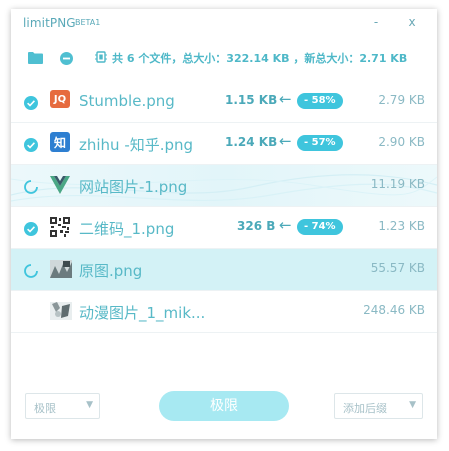 The width and height of the screenshot is (449, 451). What do you see at coordinates (62, 406) in the screenshot?
I see `compression-mode-select: 极限 ▼` at bounding box center [62, 406].